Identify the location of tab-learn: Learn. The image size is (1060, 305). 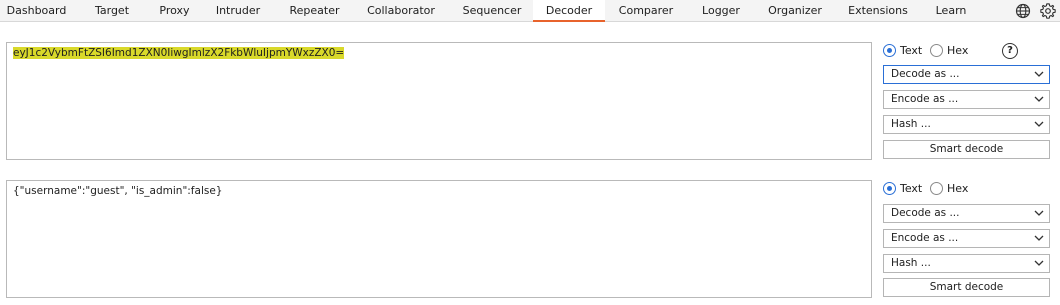
(951, 11).